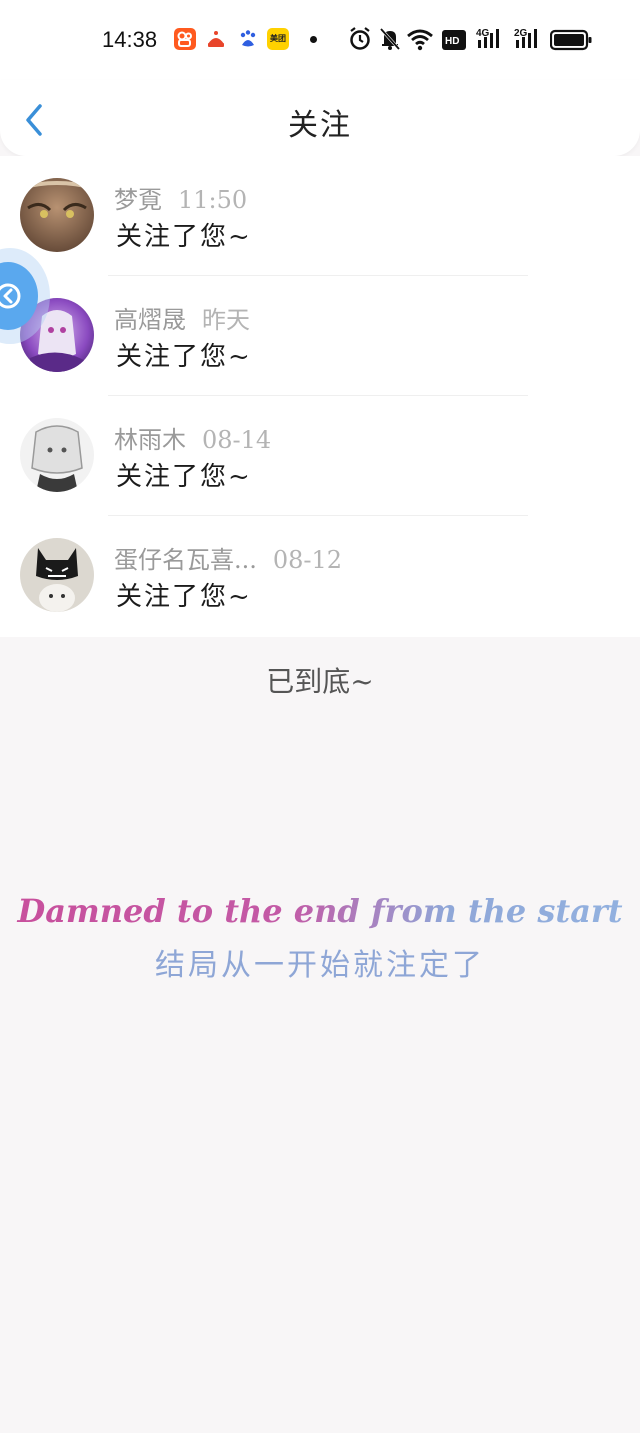 The height and width of the screenshot is (1433, 640). What do you see at coordinates (278, 39) in the screenshot?
I see `meituan-icon: 美团` at bounding box center [278, 39].